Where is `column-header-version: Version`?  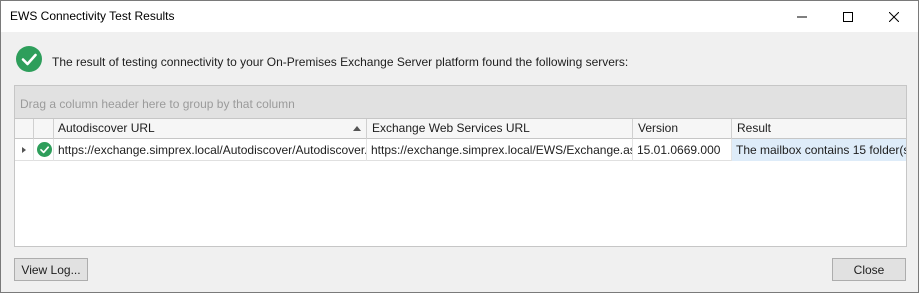 column-header-version: Version is located at coordinates (682, 129).